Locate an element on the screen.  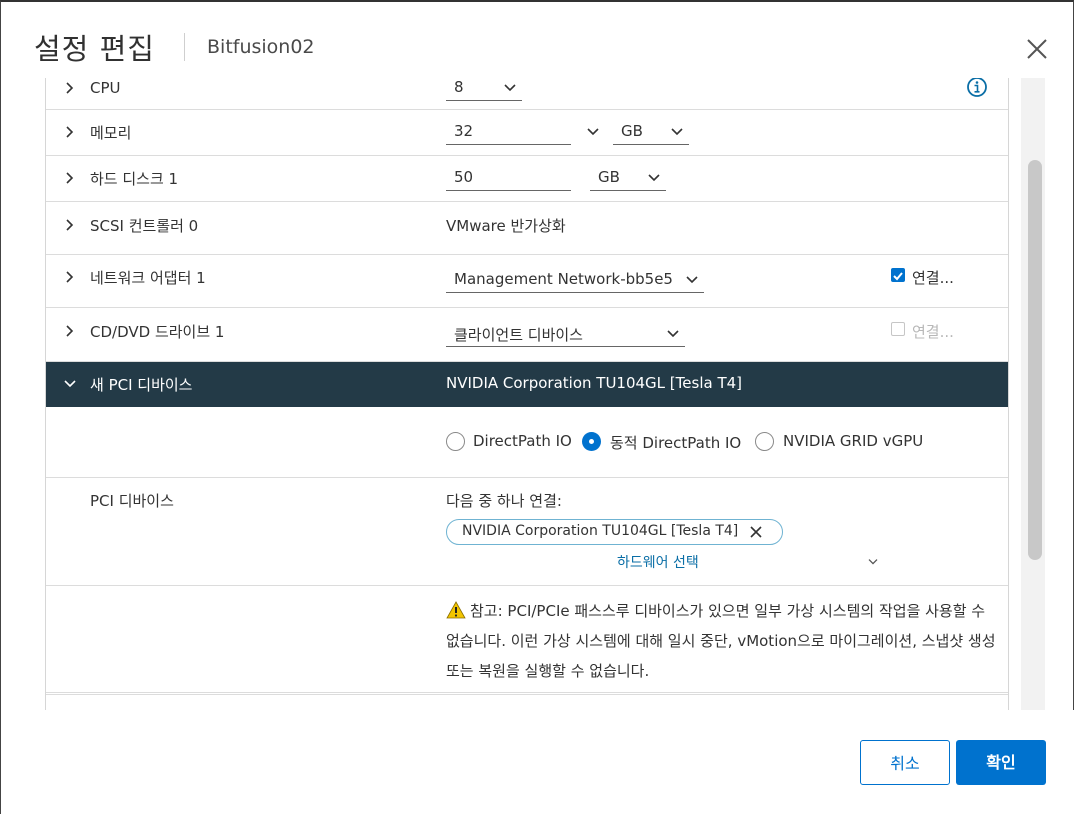
row-memory: 메모리 32 GB is located at coordinates (527, 133).